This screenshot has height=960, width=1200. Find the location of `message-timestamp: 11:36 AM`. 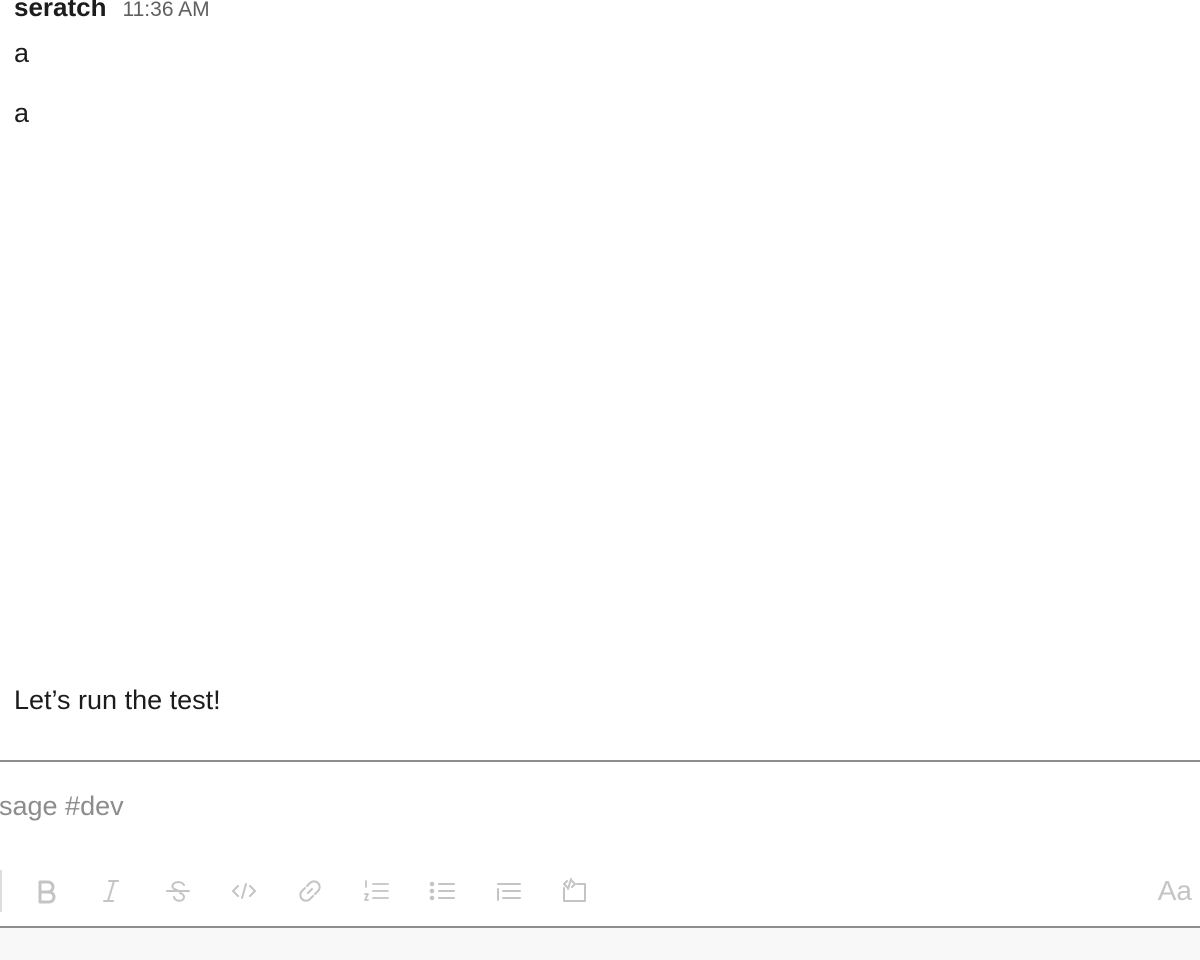

message-timestamp: 11:36 AM is located at coordinates (166, 11).